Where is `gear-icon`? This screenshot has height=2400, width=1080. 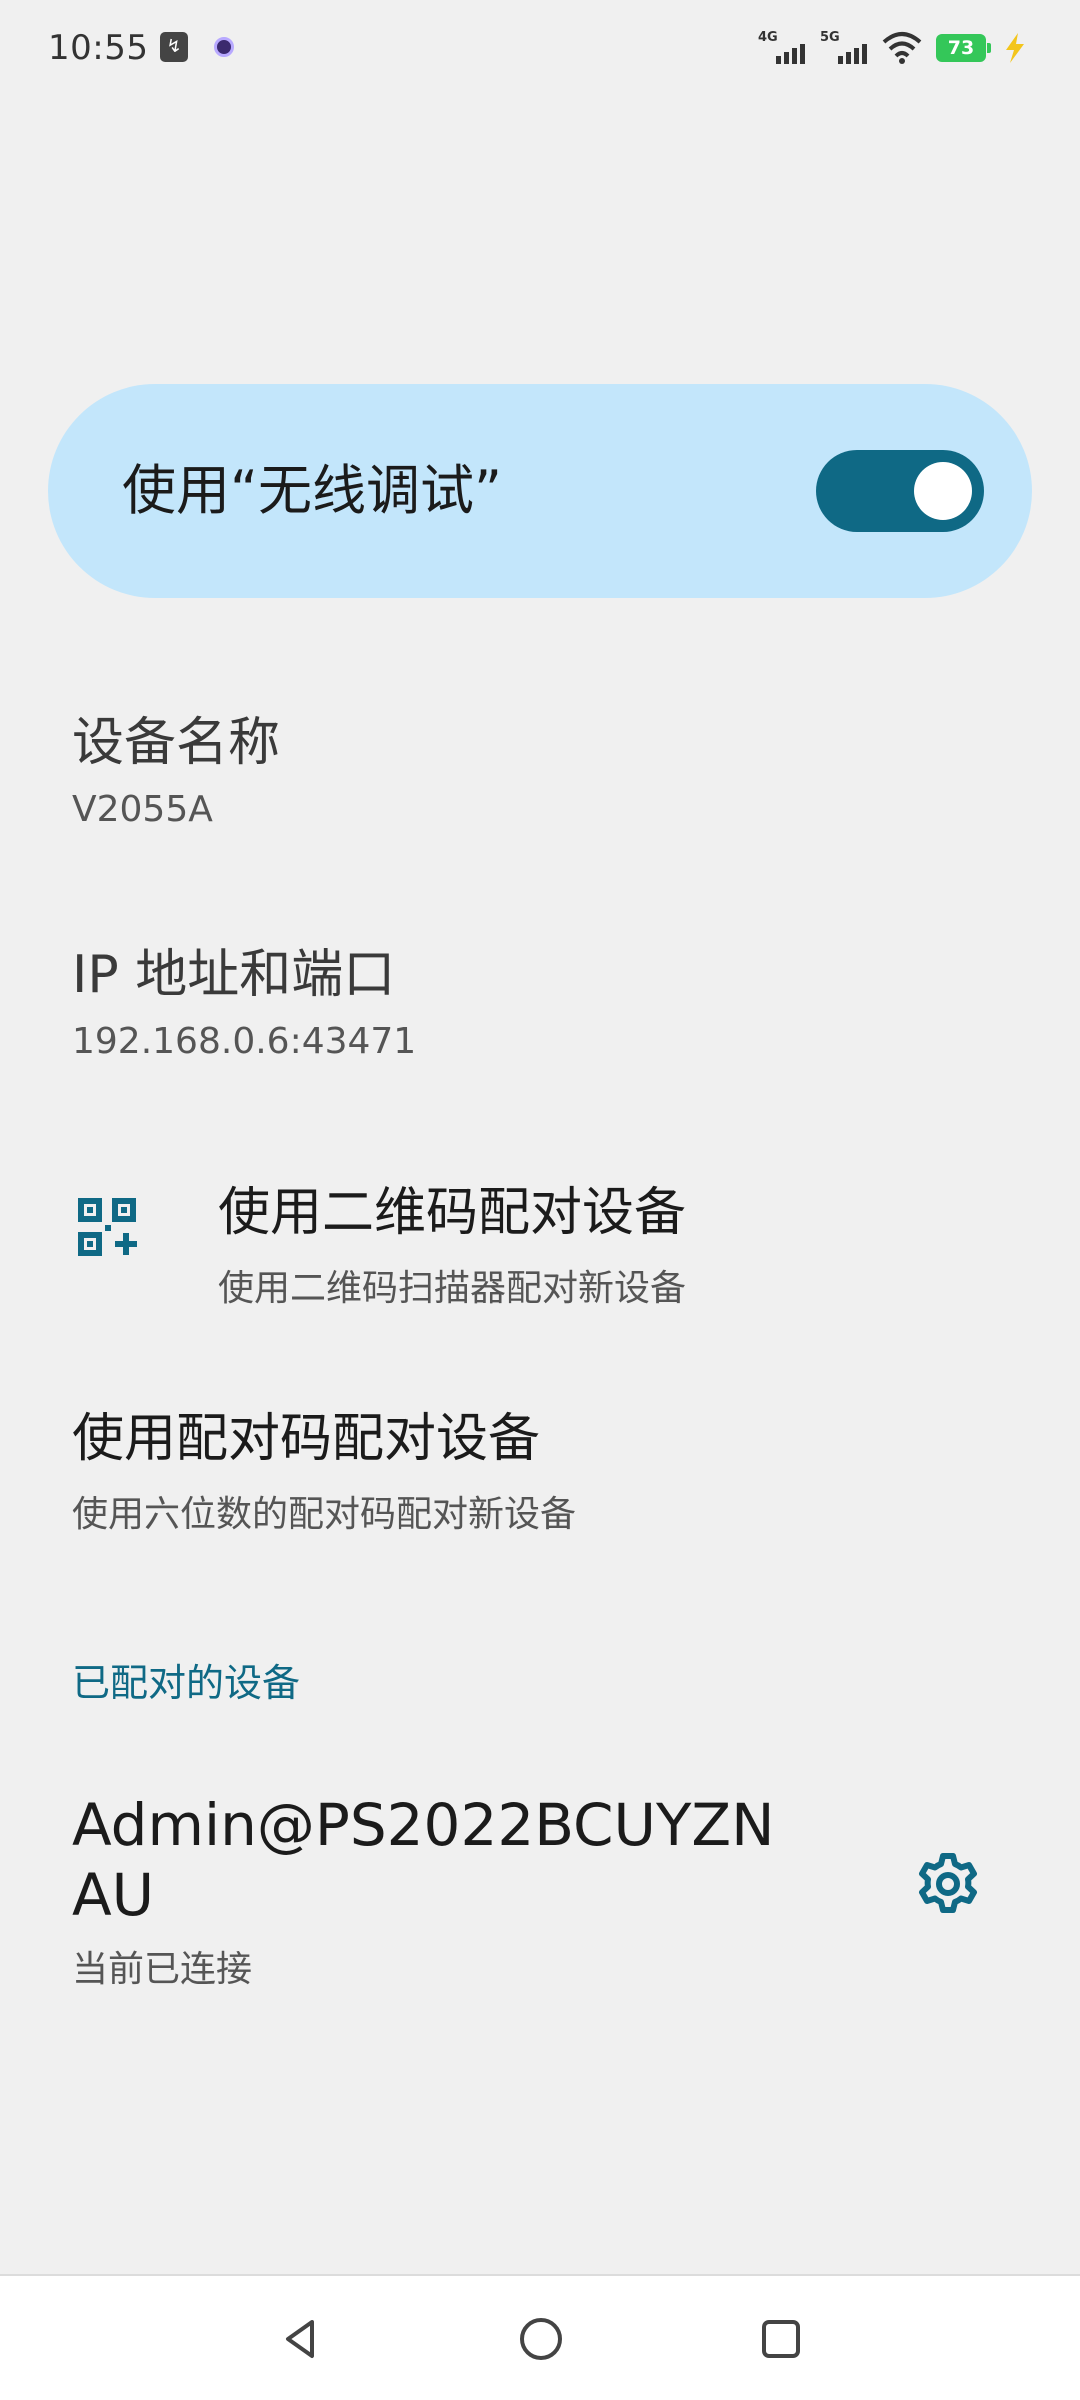
gear-icon is located at coordinates (948, 1884).